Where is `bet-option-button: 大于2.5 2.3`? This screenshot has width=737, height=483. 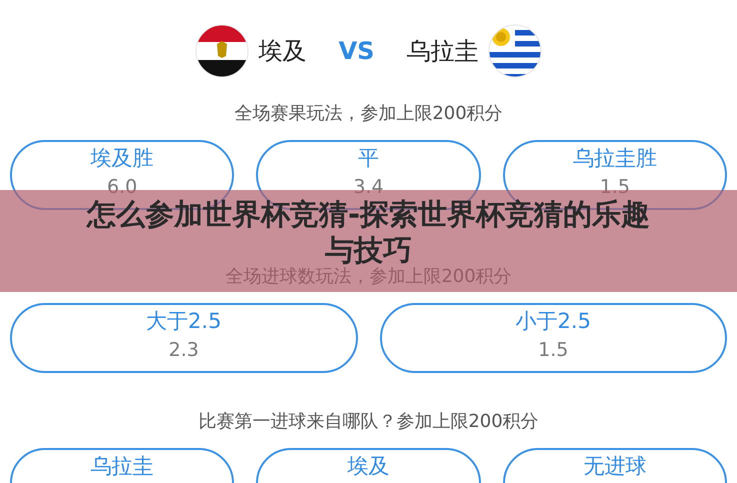
bet-option-button: 大于2.5 2.3 is located at coordinates (184, 338).